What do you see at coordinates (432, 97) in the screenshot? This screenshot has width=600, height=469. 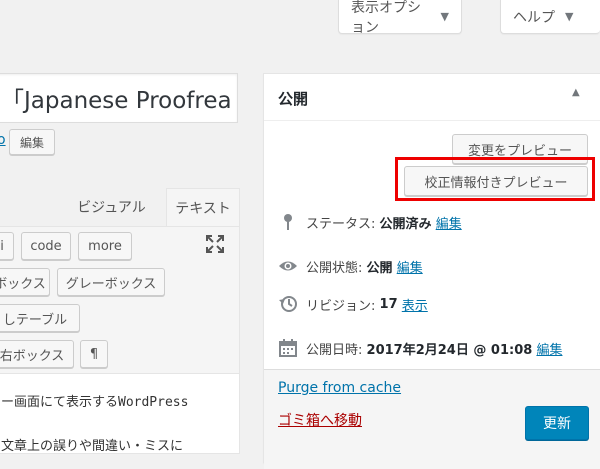 I see `publish-box-header: 公開 ▲` at bounding box center [432, 97].